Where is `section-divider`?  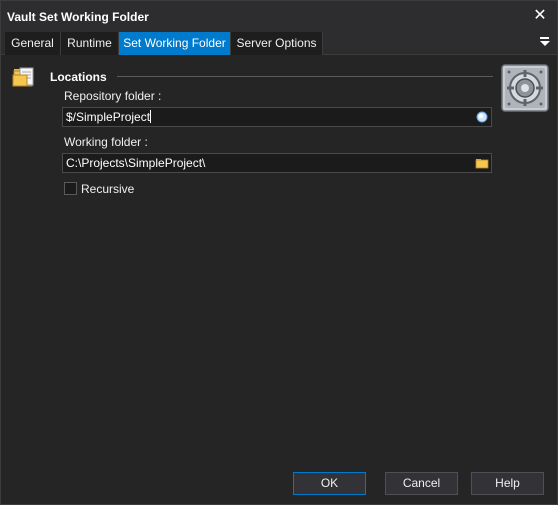
section-divider is located at coordinates (305, 76).